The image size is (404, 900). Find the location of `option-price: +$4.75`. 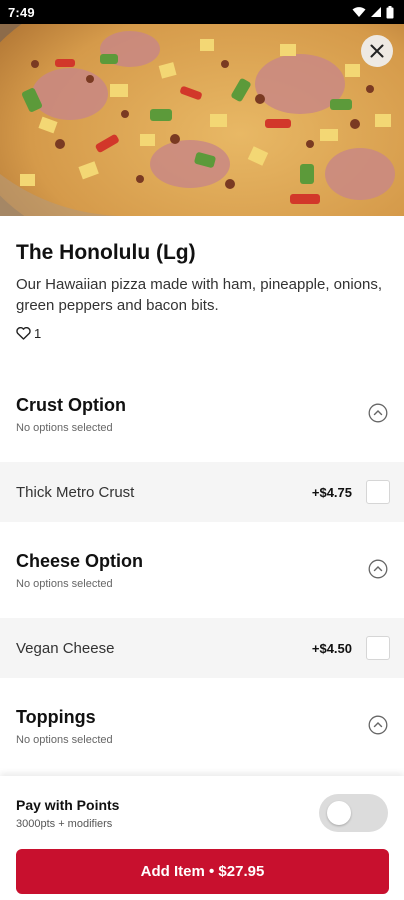

option-price: +$4.75 is located at coordinates (331, 492).